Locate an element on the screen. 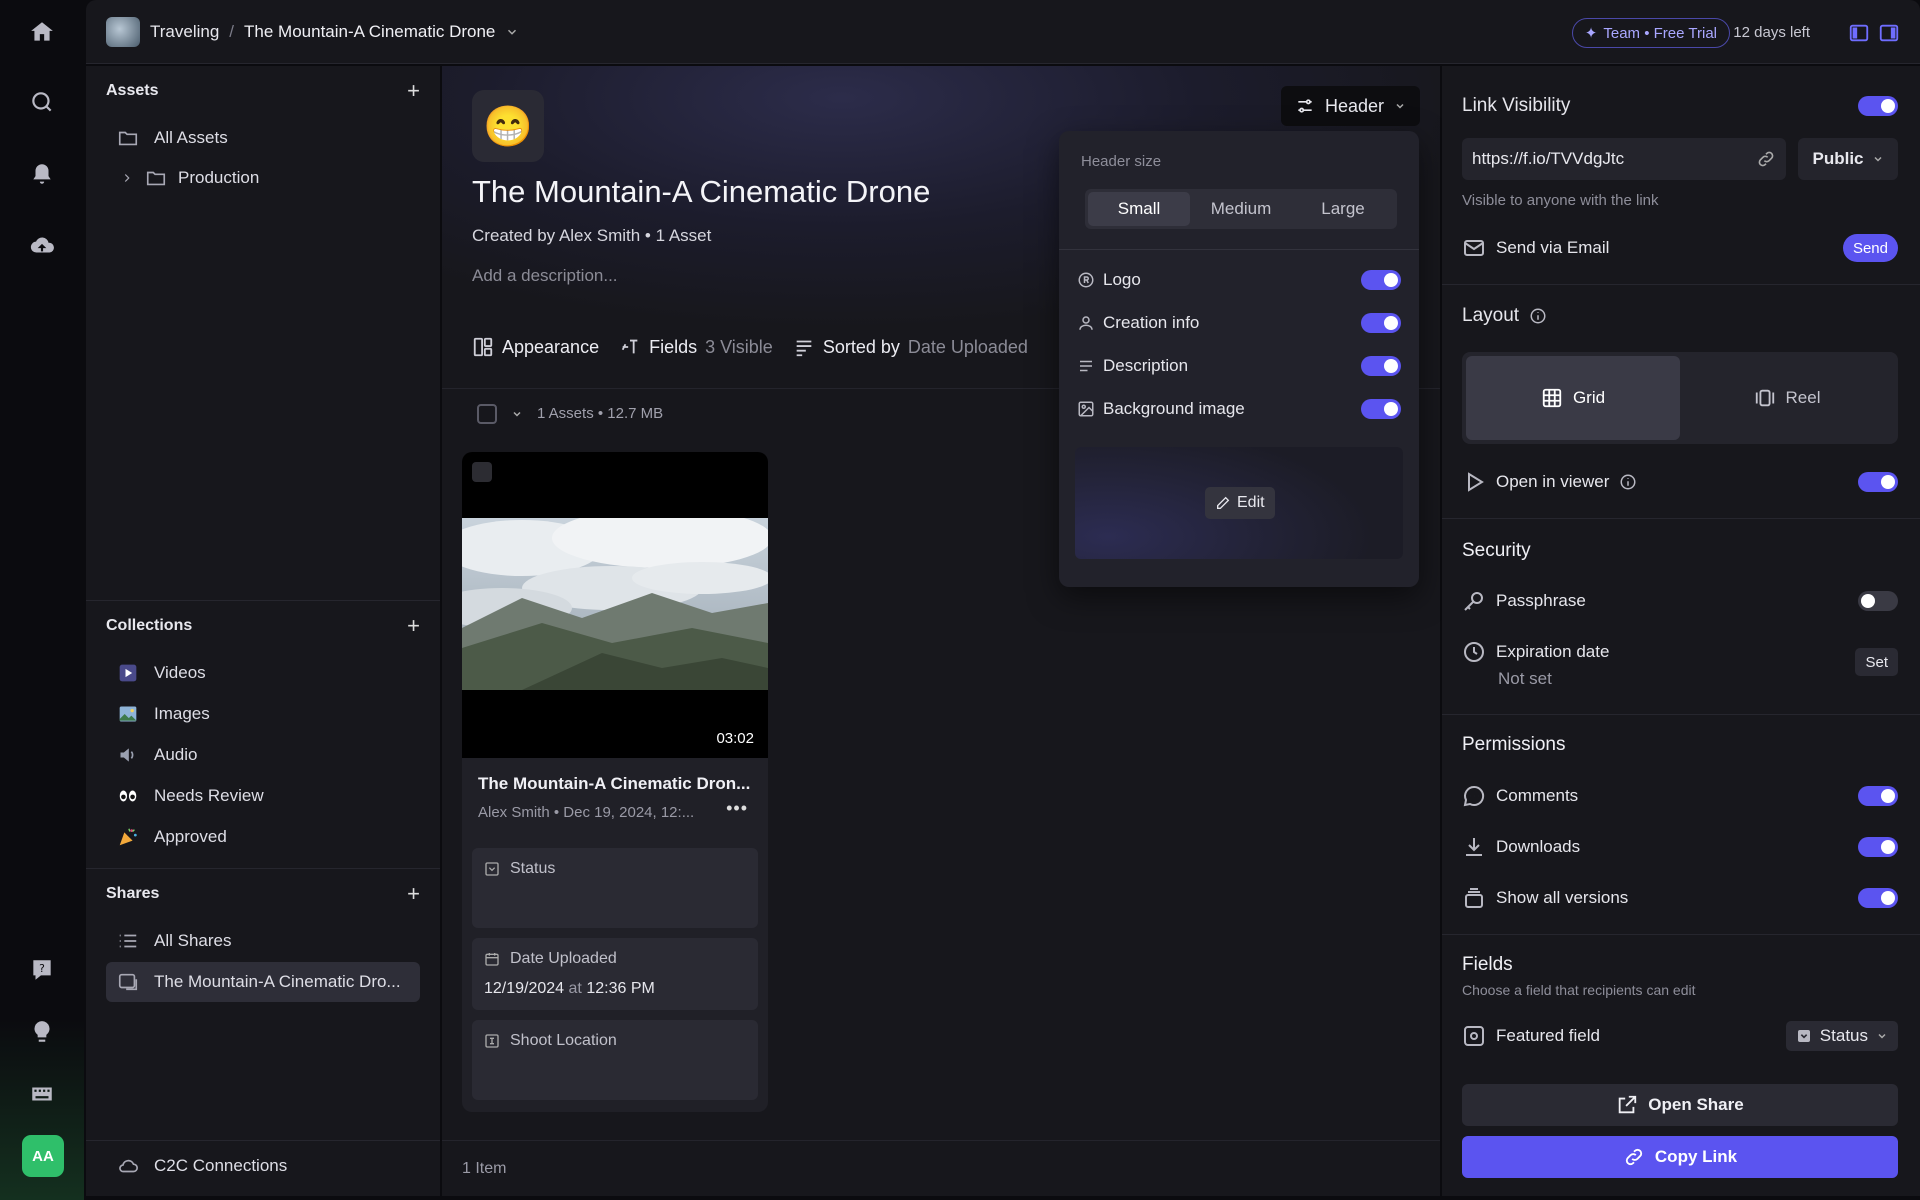 The image size is (1920, 1200). downloads-toggle is located at coordinates (1878, 847).